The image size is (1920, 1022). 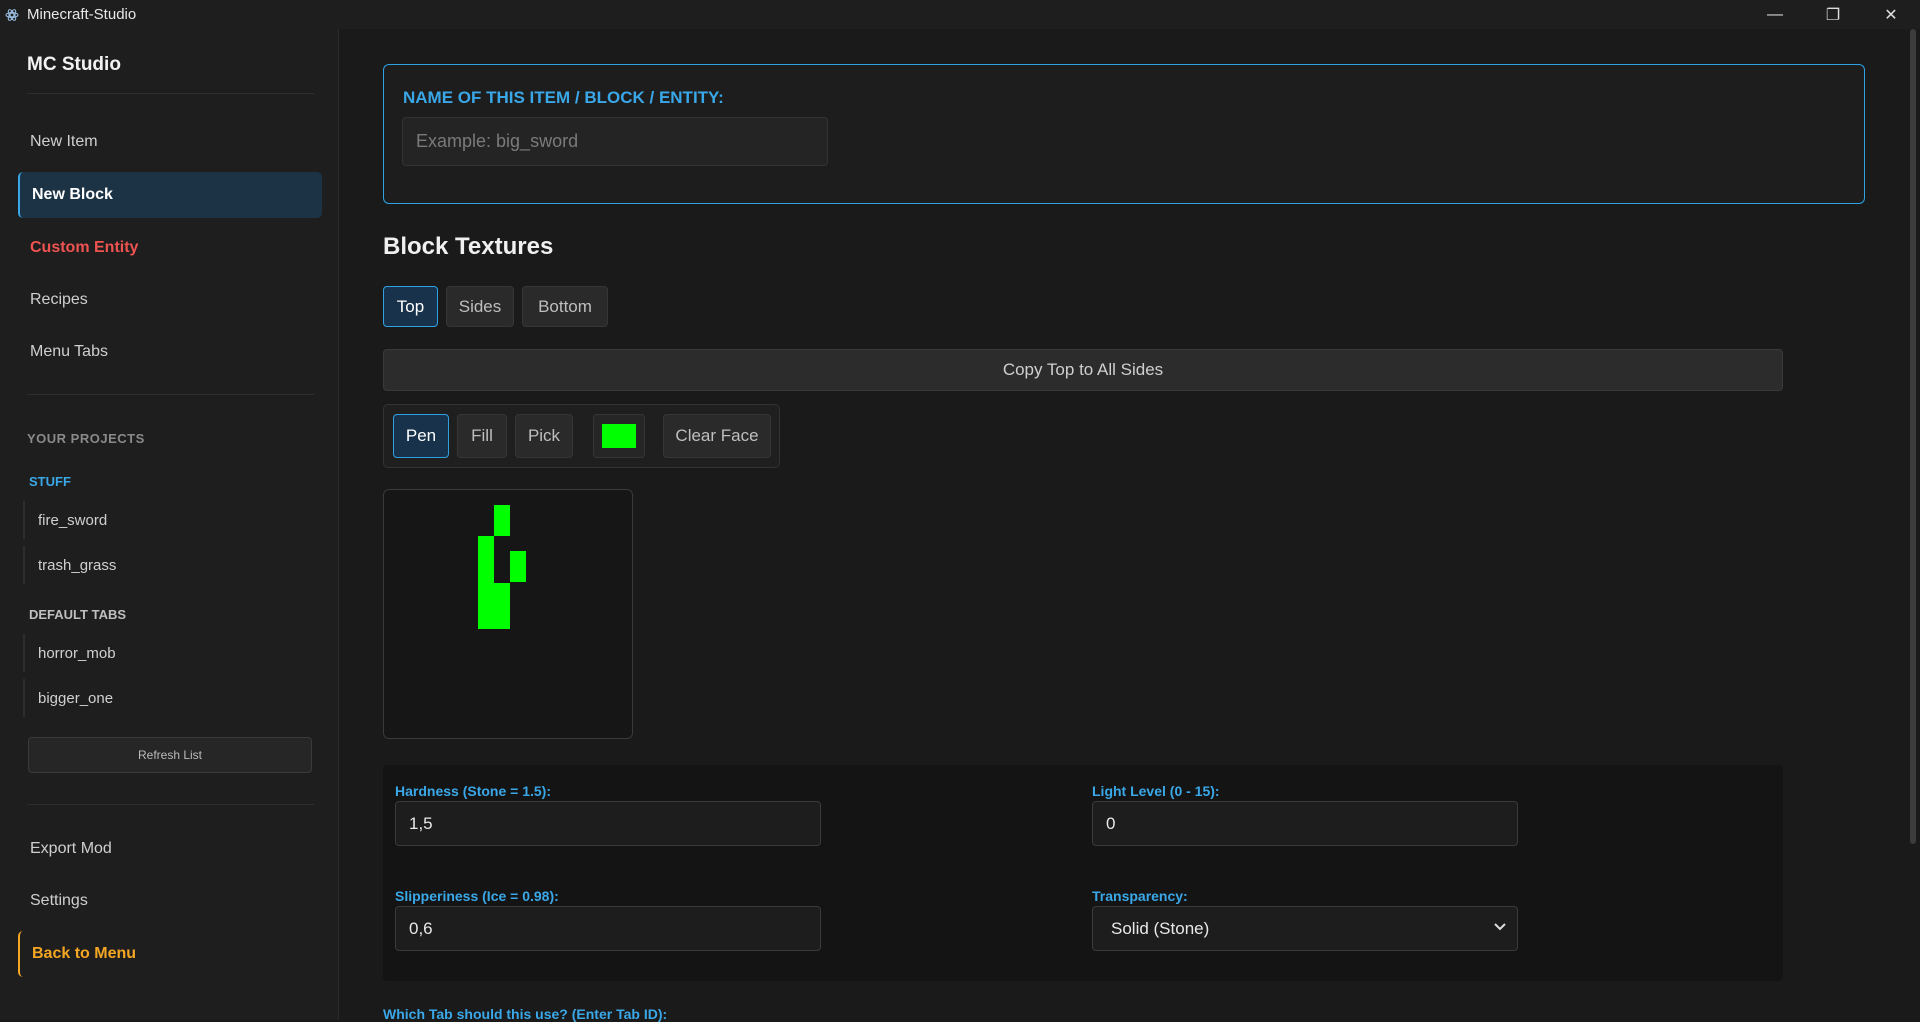 What do you see at coordinates (1305, 823) in the screenshot?
I see `light-level-input: 0` at bounding box center [1305, 823].